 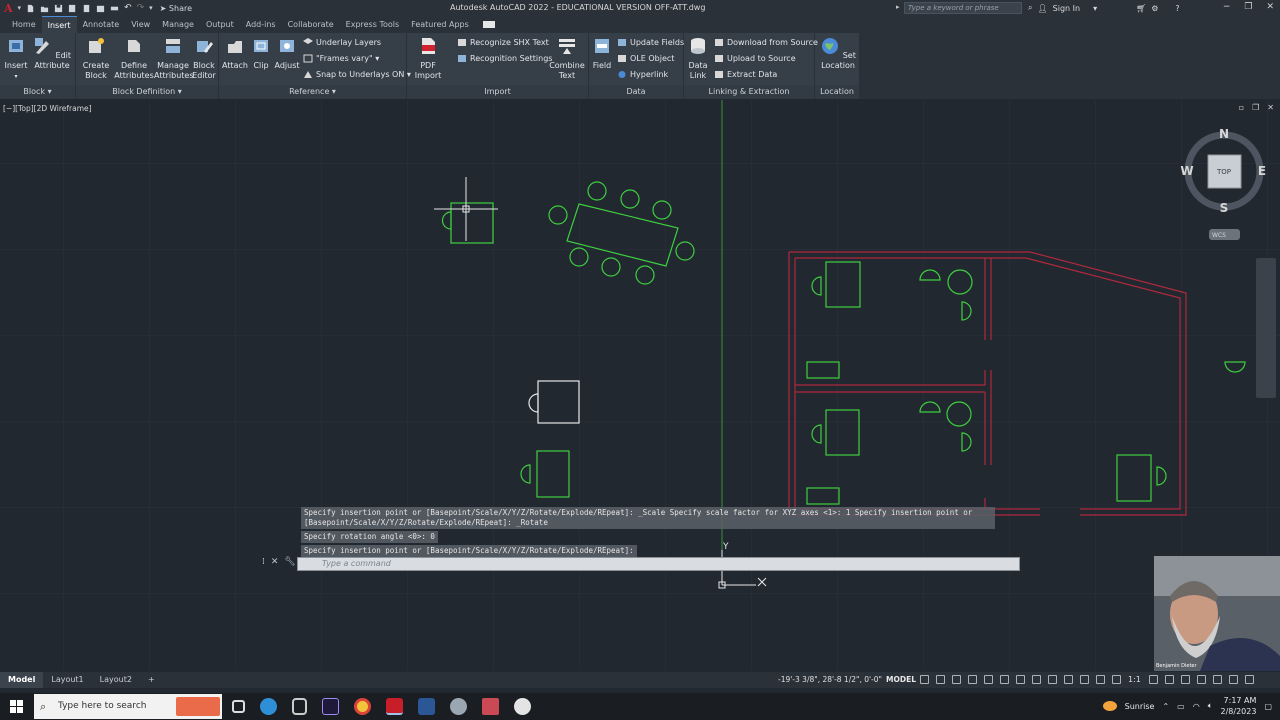 What do you see at coordinates (940, 679) in the screenshot?
I see `snap-icon` at bounding box center [940, 679].